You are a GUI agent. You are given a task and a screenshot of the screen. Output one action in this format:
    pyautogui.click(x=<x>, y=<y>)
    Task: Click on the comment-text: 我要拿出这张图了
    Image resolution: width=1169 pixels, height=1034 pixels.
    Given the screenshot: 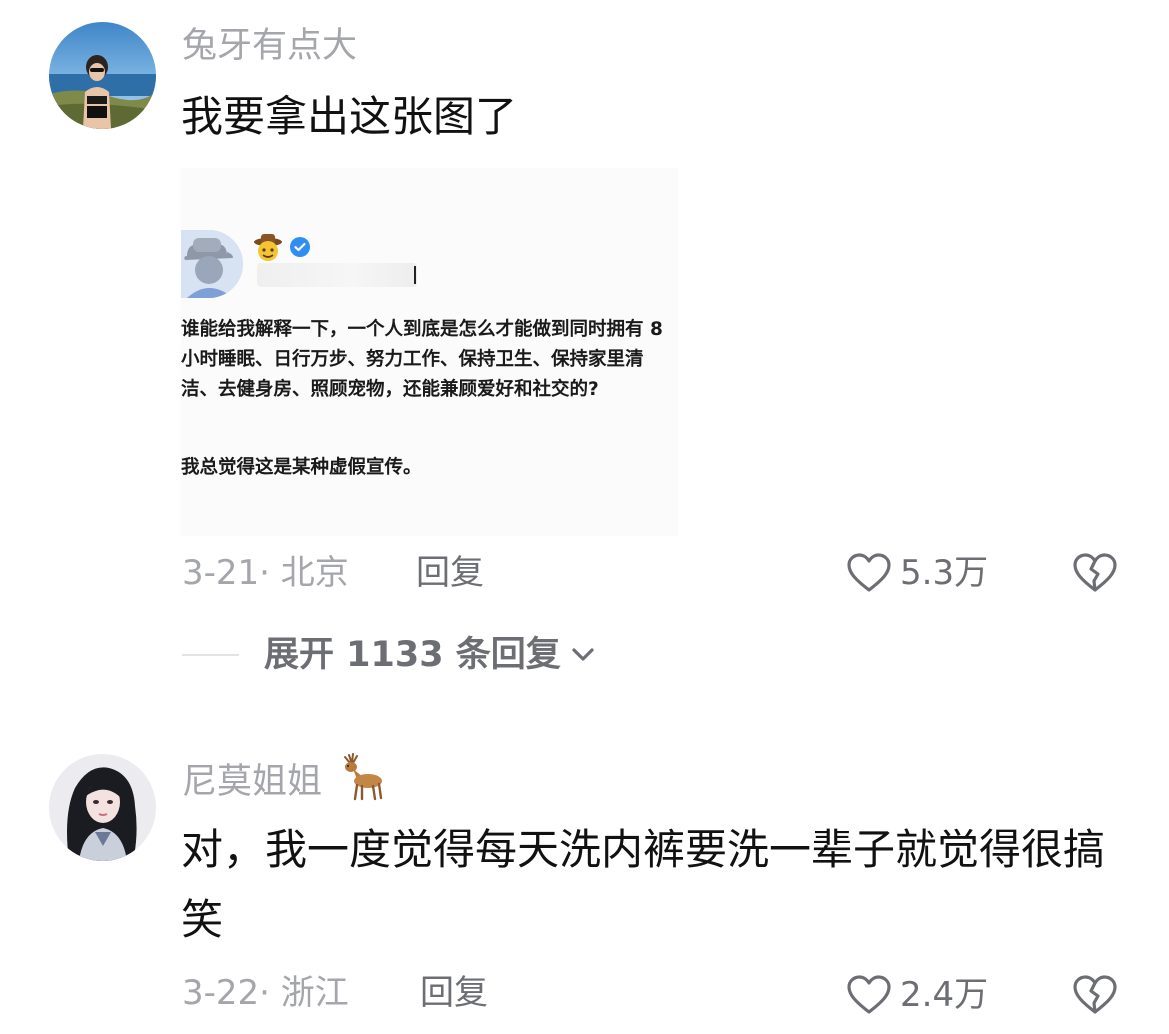 What is the action you would take?
    pyautogui.click(x=349, y=116)
    